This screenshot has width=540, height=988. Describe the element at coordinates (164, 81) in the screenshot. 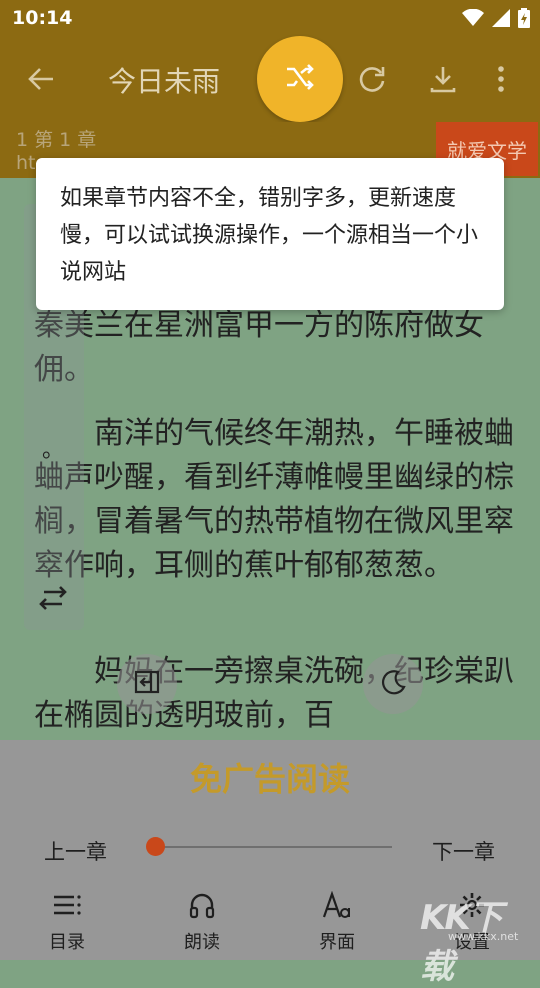

I see `page-title: 今日未雨` at that location.